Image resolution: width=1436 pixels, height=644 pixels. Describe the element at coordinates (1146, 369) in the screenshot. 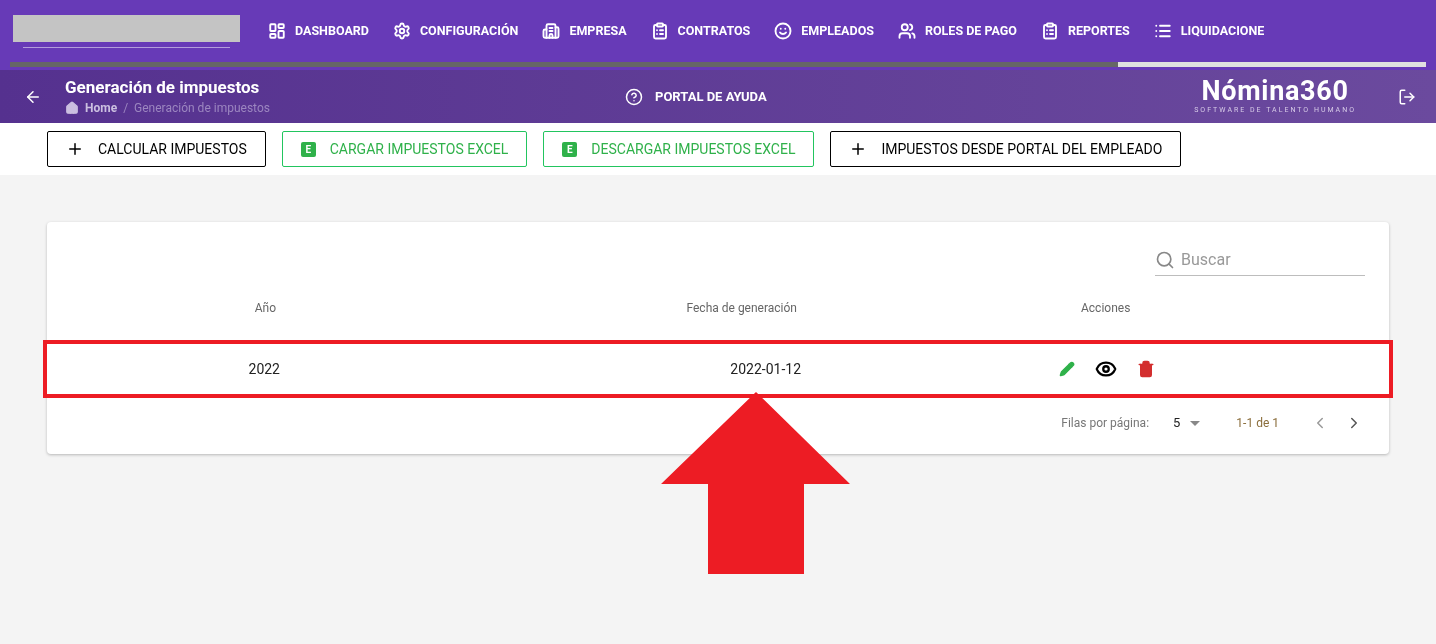

I see `delete-button` at that location.